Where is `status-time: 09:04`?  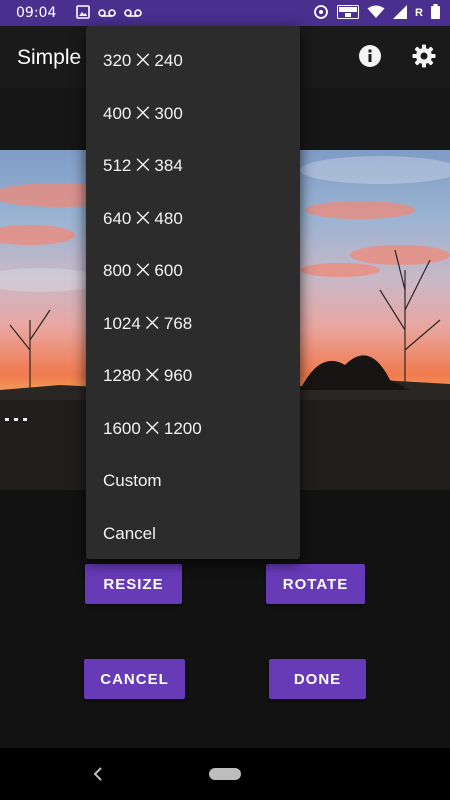
status-time: 09:04 is located at coordinates (36, 13).